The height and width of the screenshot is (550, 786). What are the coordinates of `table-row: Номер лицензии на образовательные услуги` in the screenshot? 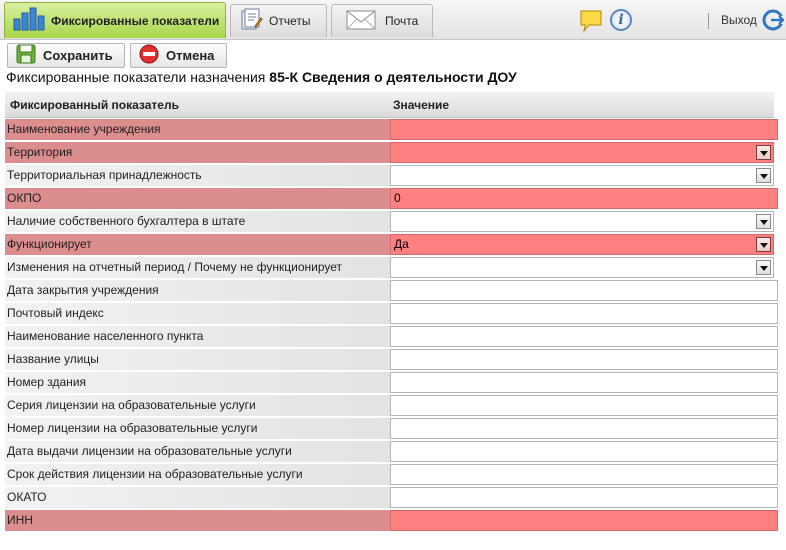 It's located at (391, 428).